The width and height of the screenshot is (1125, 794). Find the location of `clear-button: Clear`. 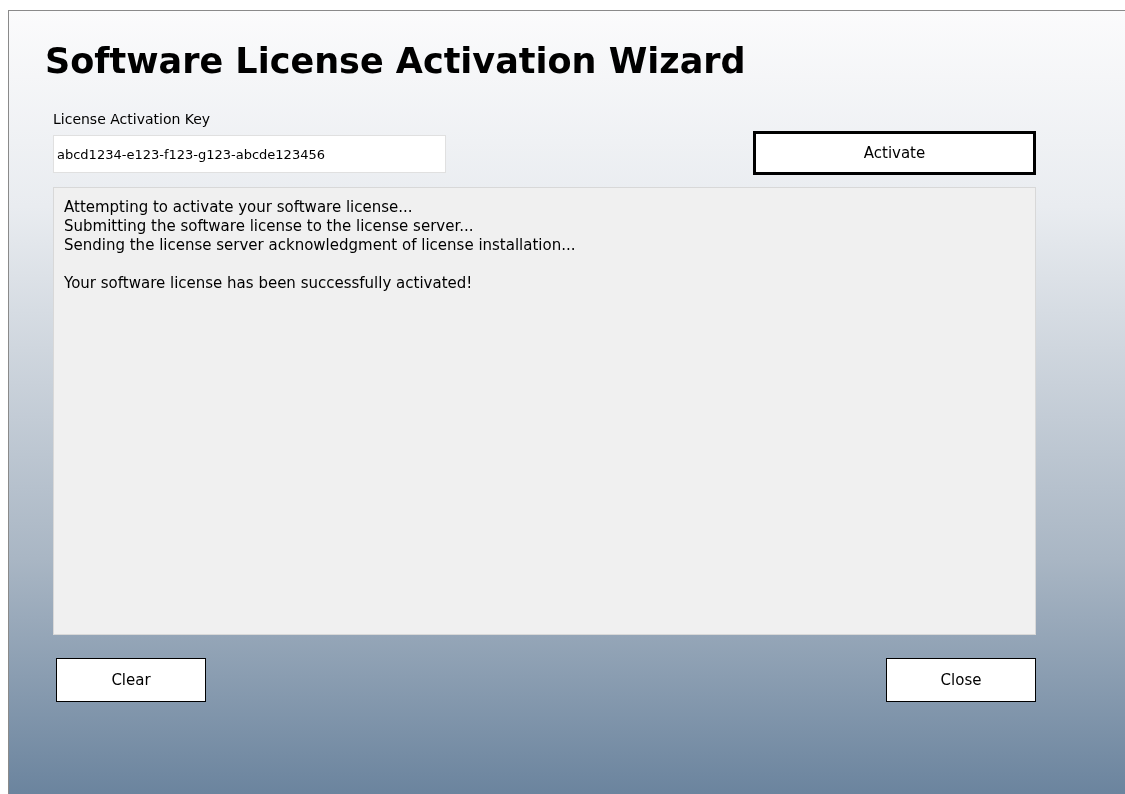

clear-button: Clear is located at coordinates (131, 680).